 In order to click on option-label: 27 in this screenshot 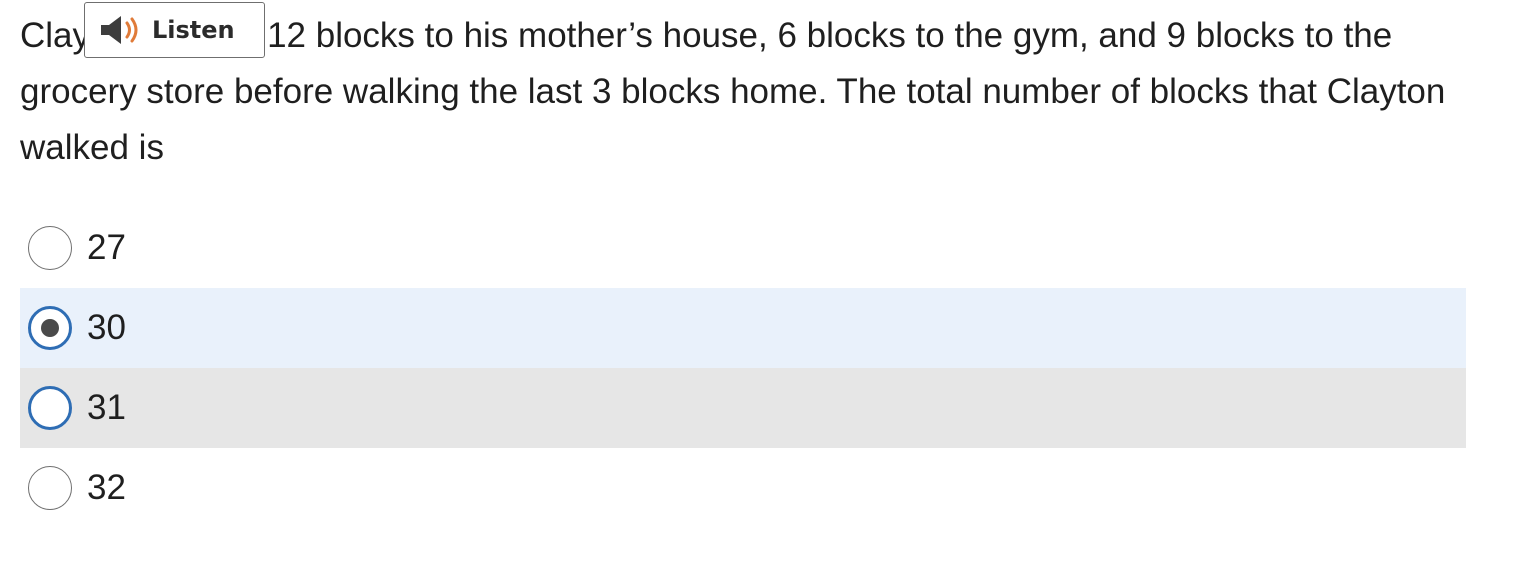, I will do `click(106, 247)`.